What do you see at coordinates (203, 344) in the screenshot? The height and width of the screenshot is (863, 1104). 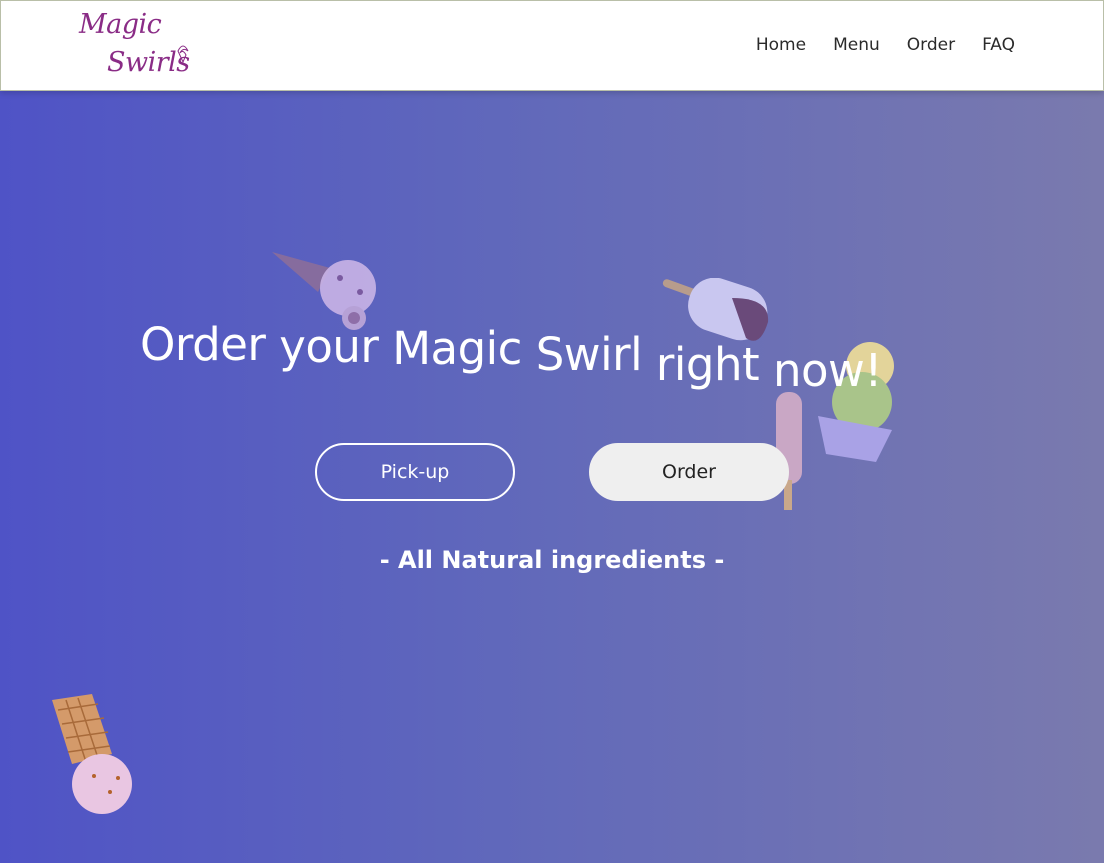 I see `hero-title-word: Order` at bounding box center [203, 344].